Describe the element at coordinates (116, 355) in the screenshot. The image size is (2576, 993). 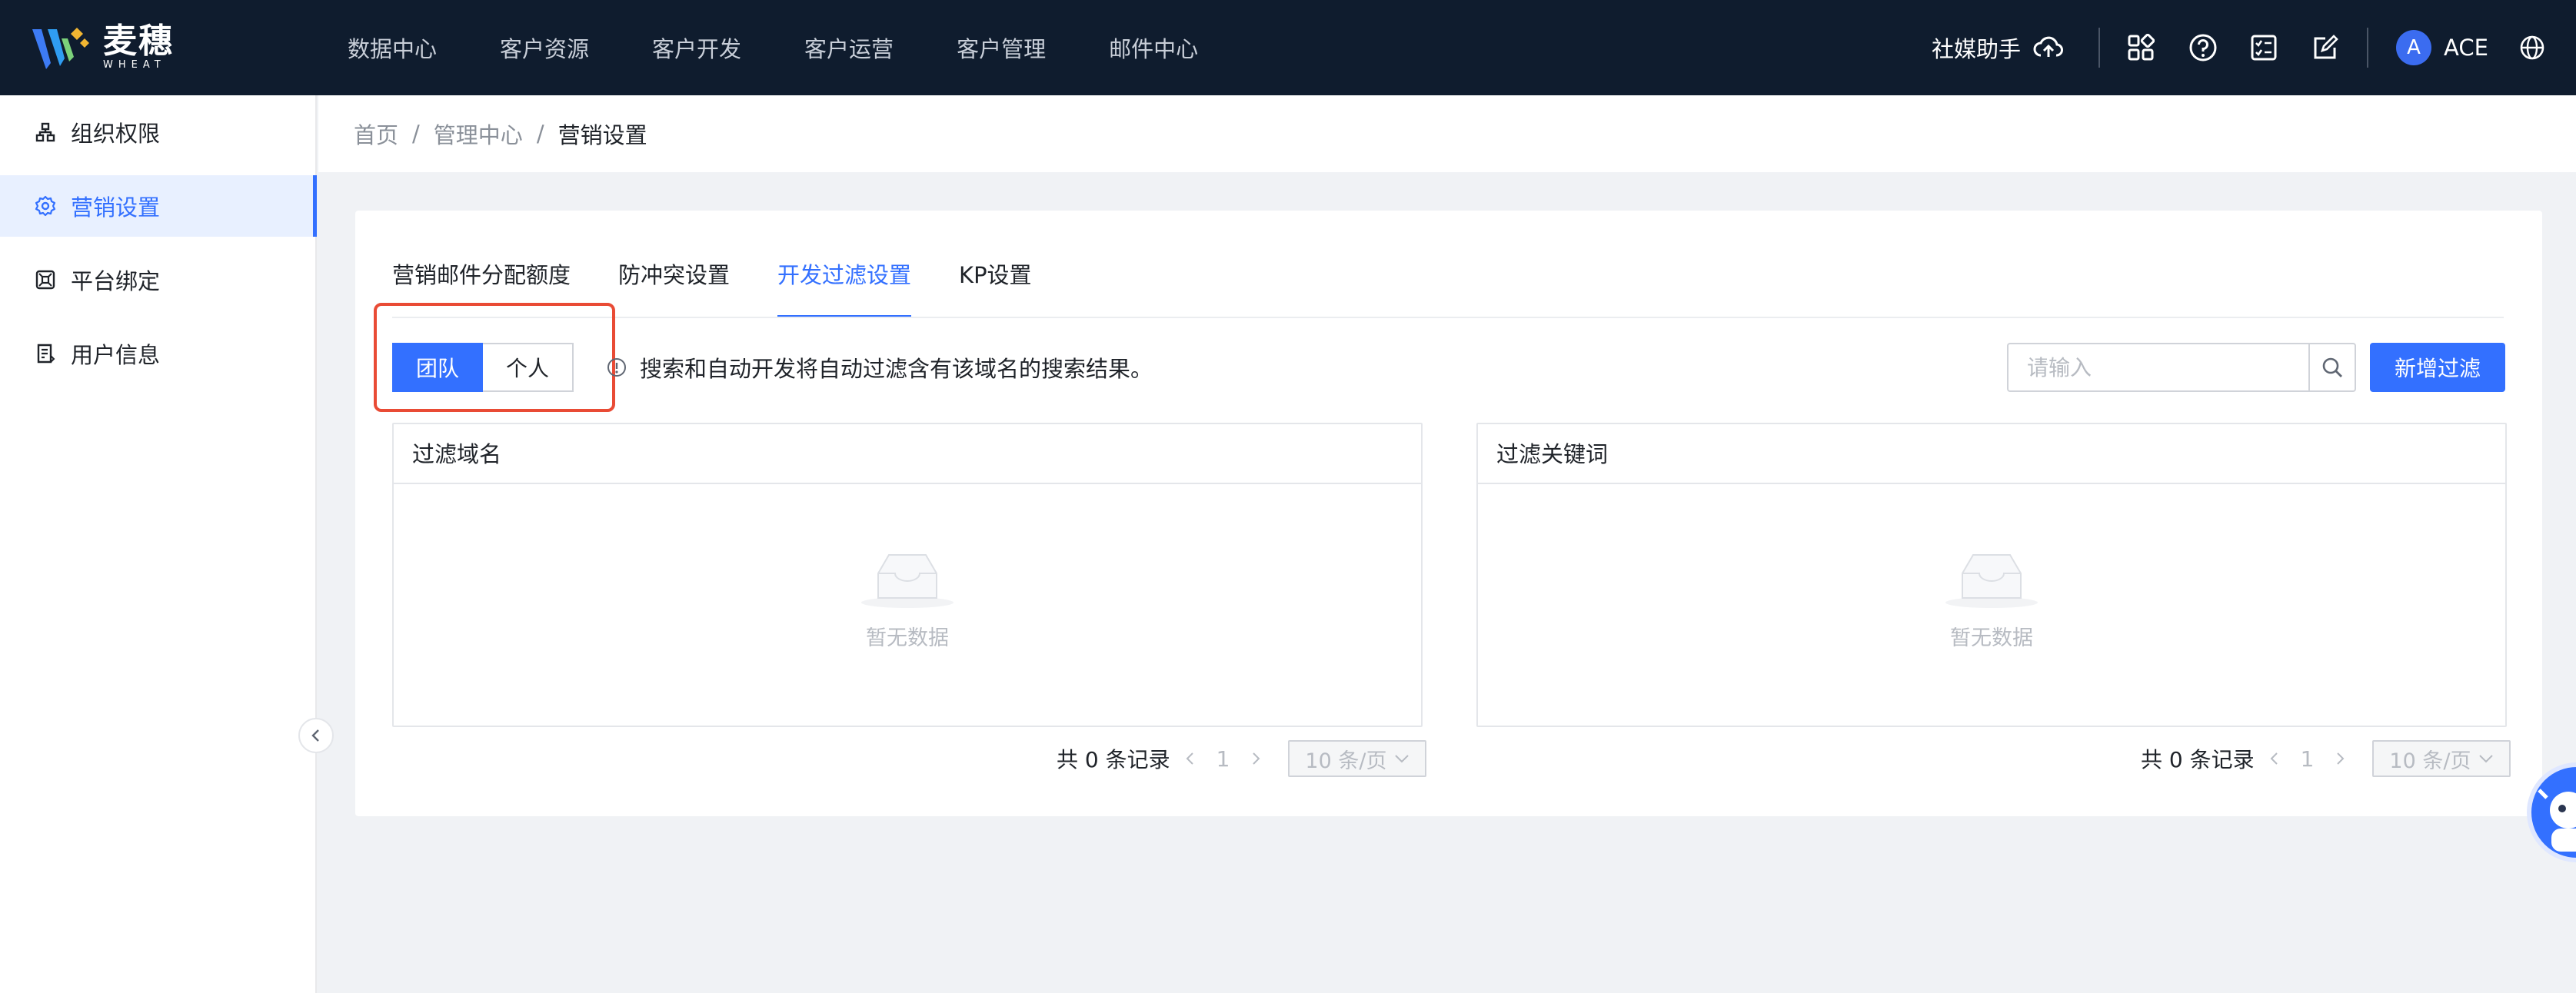
I see `sidebar-item-label: 用户信息` at that location.